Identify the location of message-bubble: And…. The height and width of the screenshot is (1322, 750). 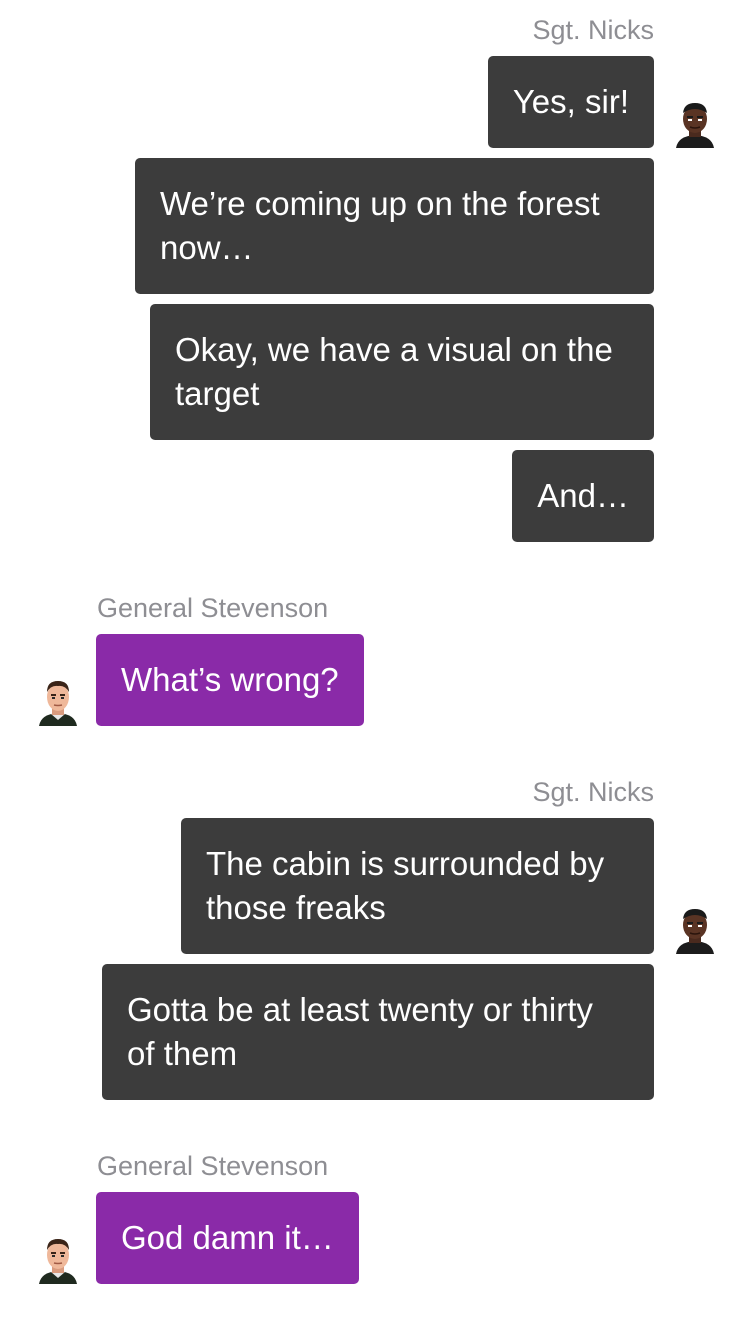
(583, 496).